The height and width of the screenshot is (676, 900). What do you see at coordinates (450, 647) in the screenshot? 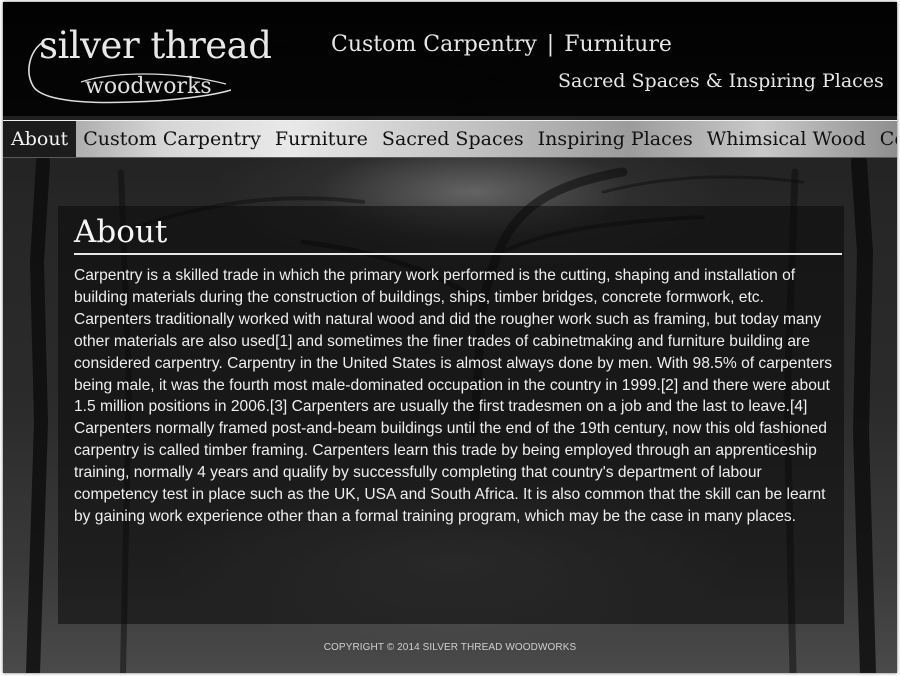
I see `footer-copyright: COPYRIGHT © 2014 SILVER THREAD WOODWORKS` at bounding box center [450, 647].